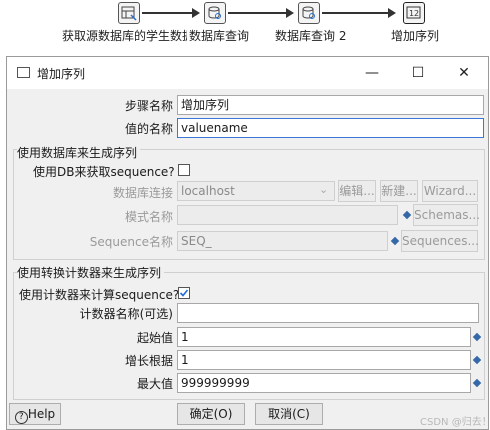  Describe the element at coordinates (324, 360) in the screenshot. I see `increment-input: 1` at that location.